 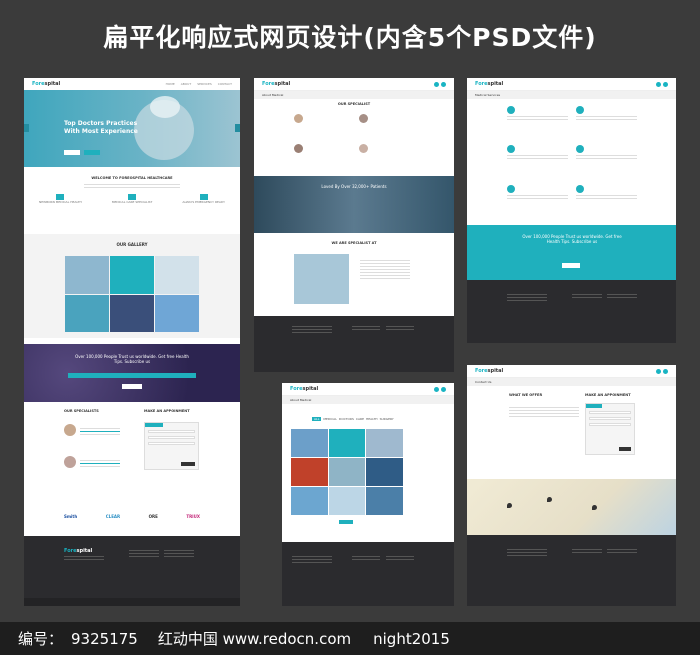 What do you see at coordinates (193, 516) in the screenshot?
I see `partner-logo: TRIUX` at bounding box center [193, 516].